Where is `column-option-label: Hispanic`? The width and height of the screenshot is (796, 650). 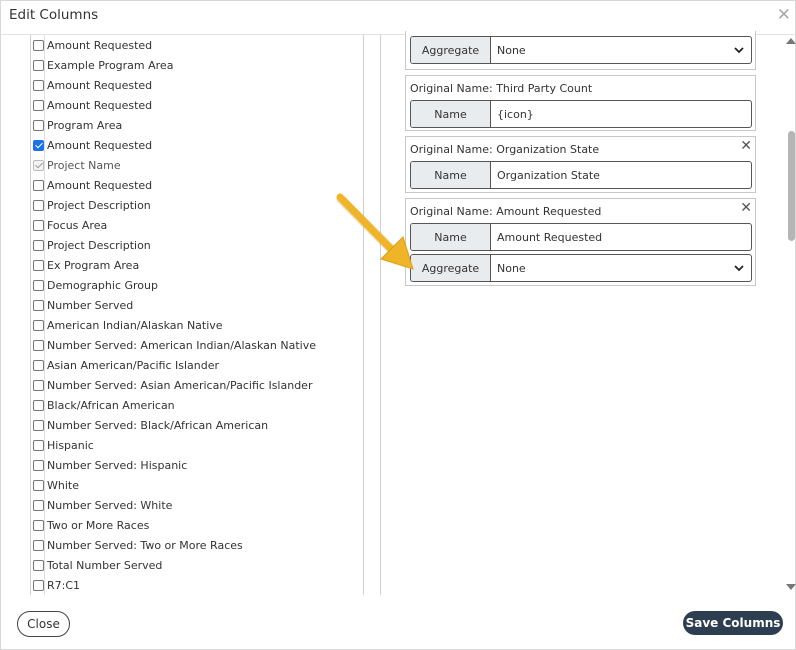
column-option-label: Hispanic is located at coordinates (70, 445).